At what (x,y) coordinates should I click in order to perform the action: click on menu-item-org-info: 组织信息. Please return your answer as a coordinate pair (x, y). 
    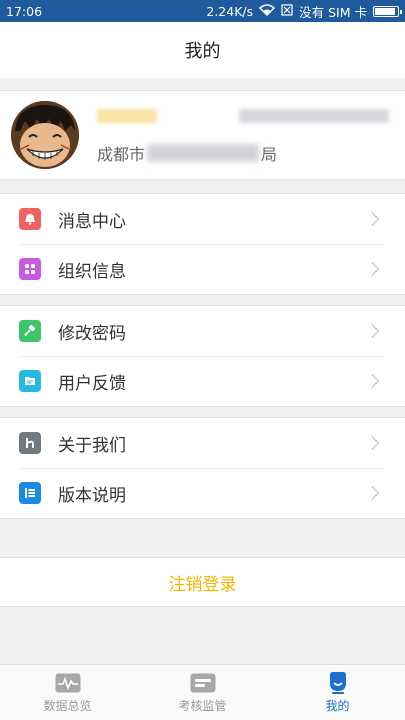
    Looking at the image, I should click on (202, 269).